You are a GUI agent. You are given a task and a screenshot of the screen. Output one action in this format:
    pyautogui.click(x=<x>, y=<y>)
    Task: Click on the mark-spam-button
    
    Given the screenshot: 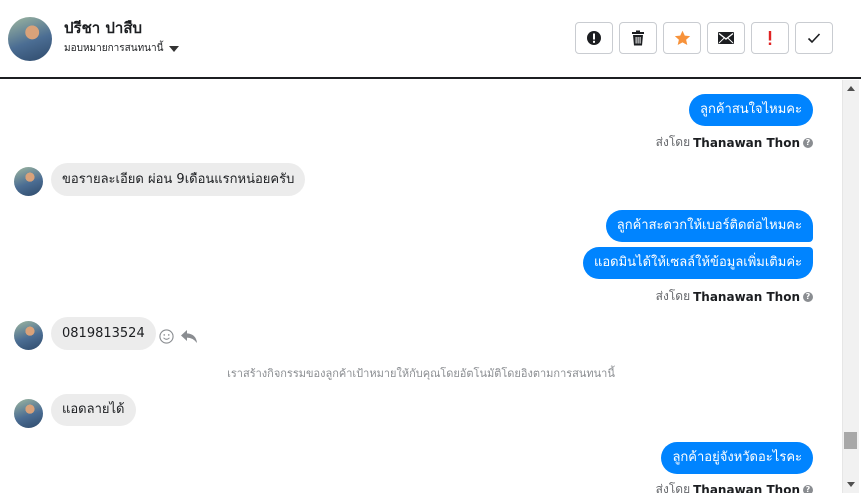 What is the action you would take?
    pyautogui.click(x=594, y=38)
    